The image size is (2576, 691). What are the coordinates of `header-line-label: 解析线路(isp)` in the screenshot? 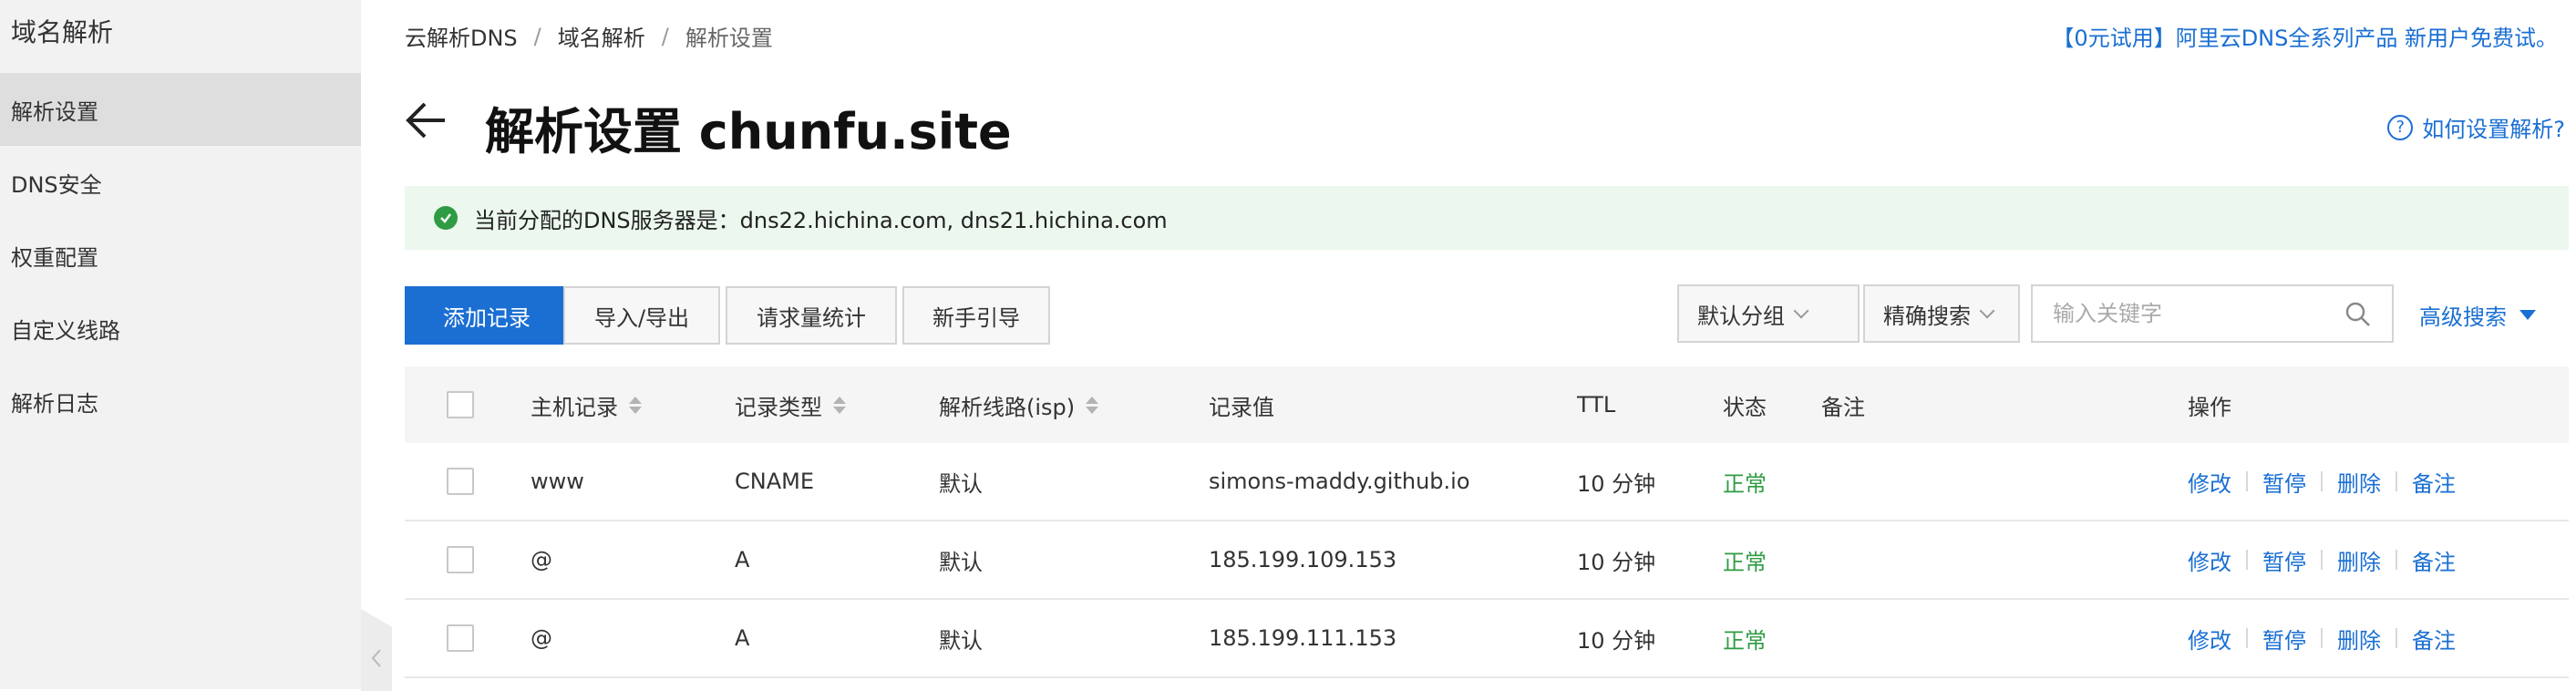 It's located at (1007, 407).